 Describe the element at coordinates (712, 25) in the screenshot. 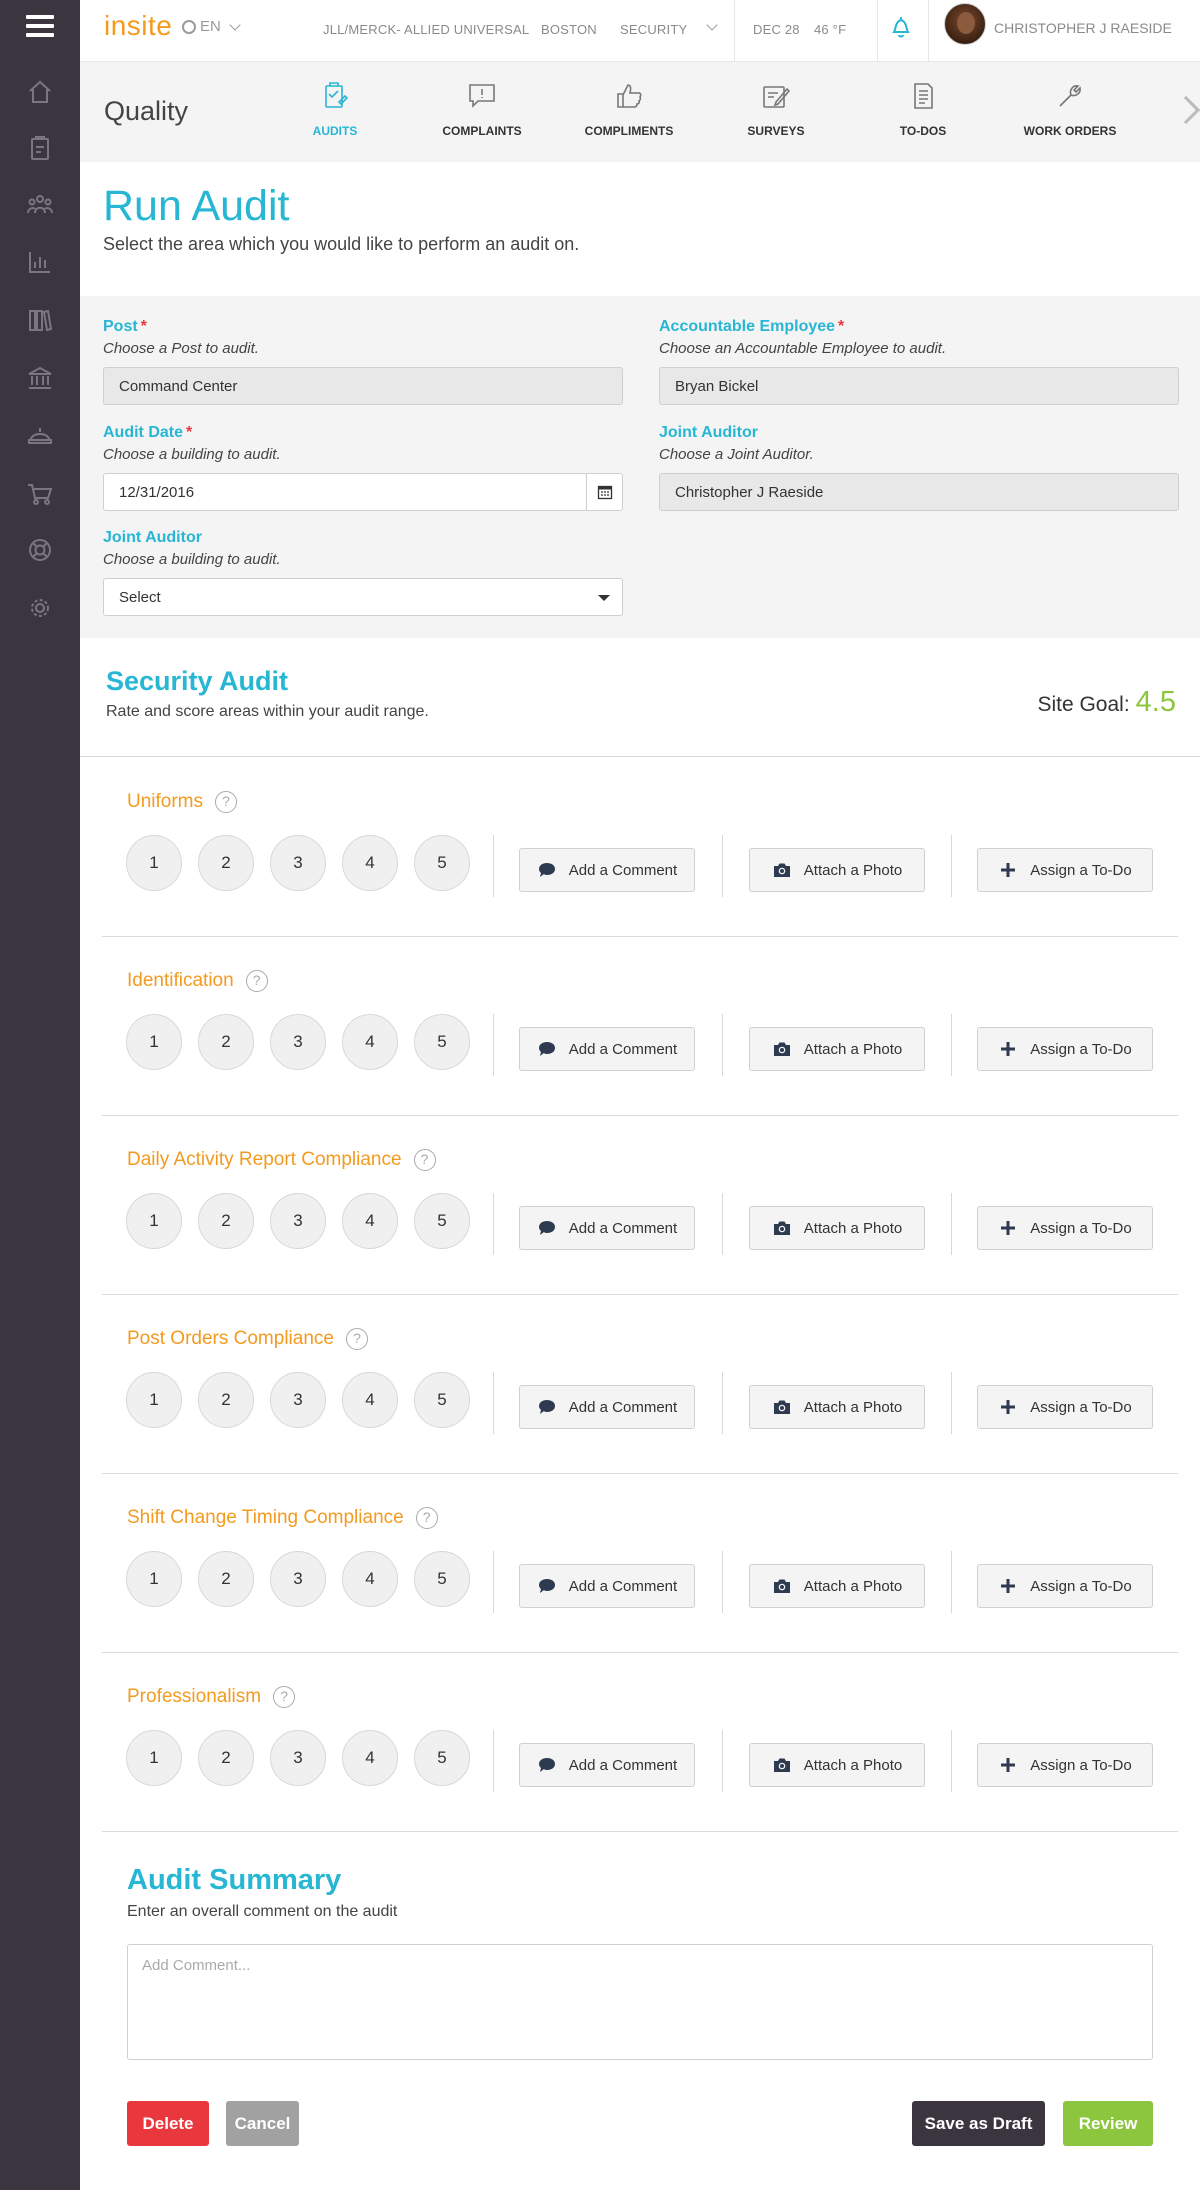

I see `location-chevron-down-icon` at that location.